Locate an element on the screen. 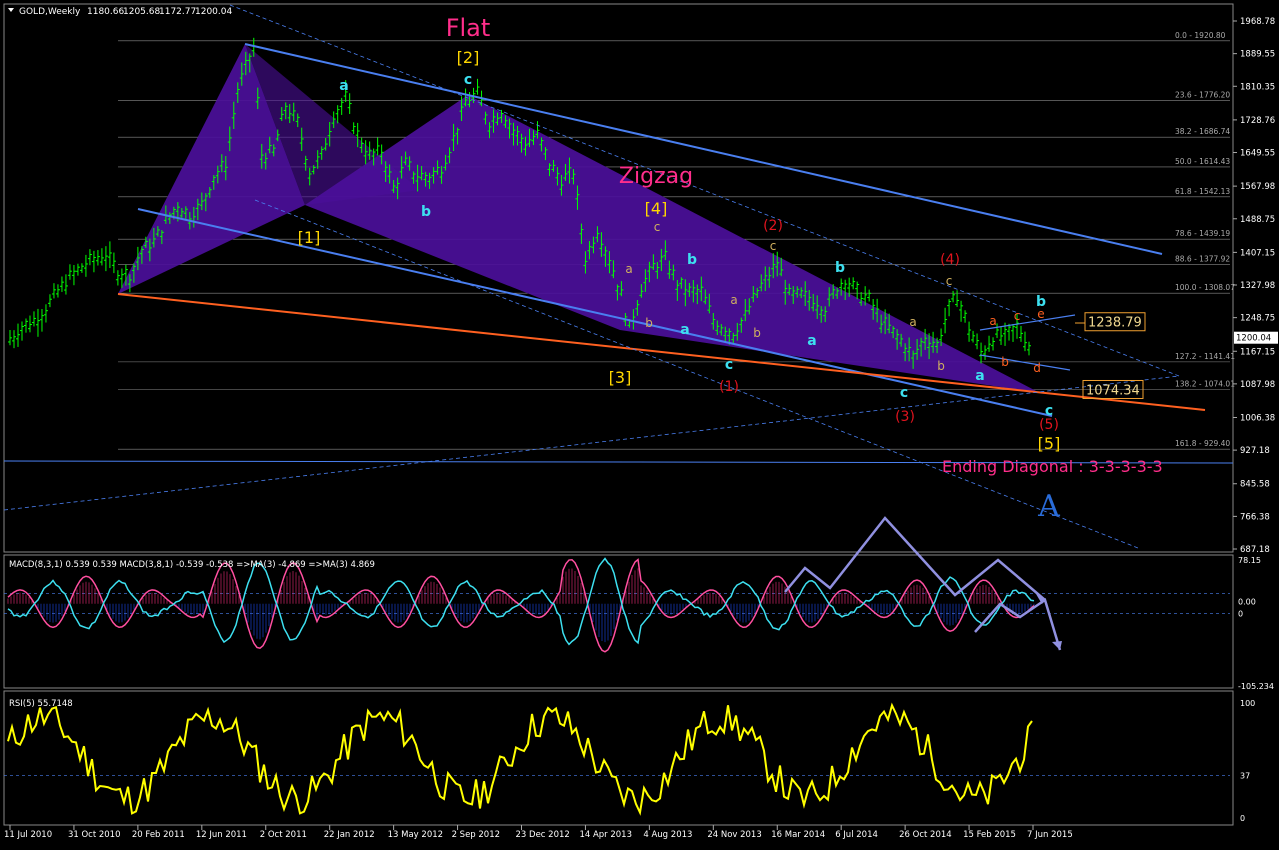  y-tick-label: 1327.98 is located at coordinates (1257, 286).